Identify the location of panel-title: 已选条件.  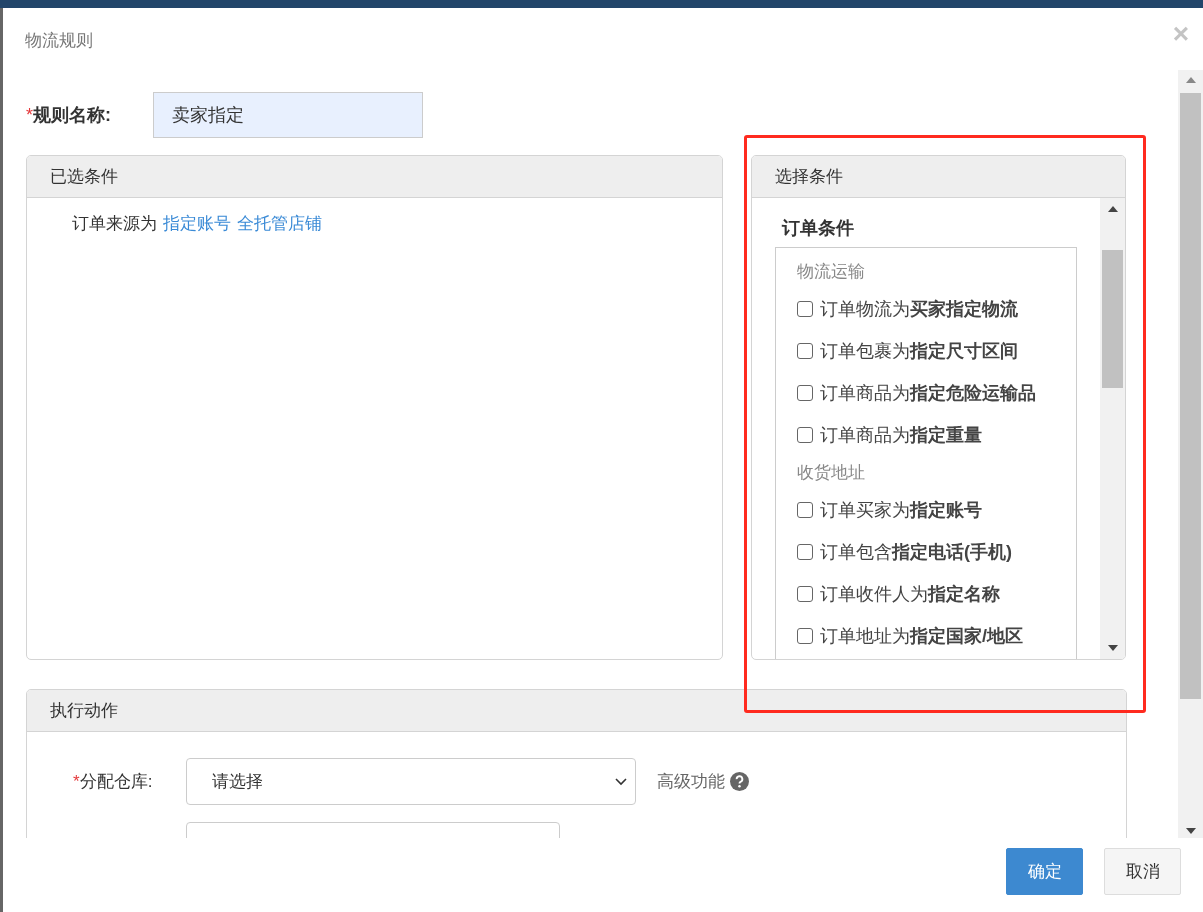
(84, 177).